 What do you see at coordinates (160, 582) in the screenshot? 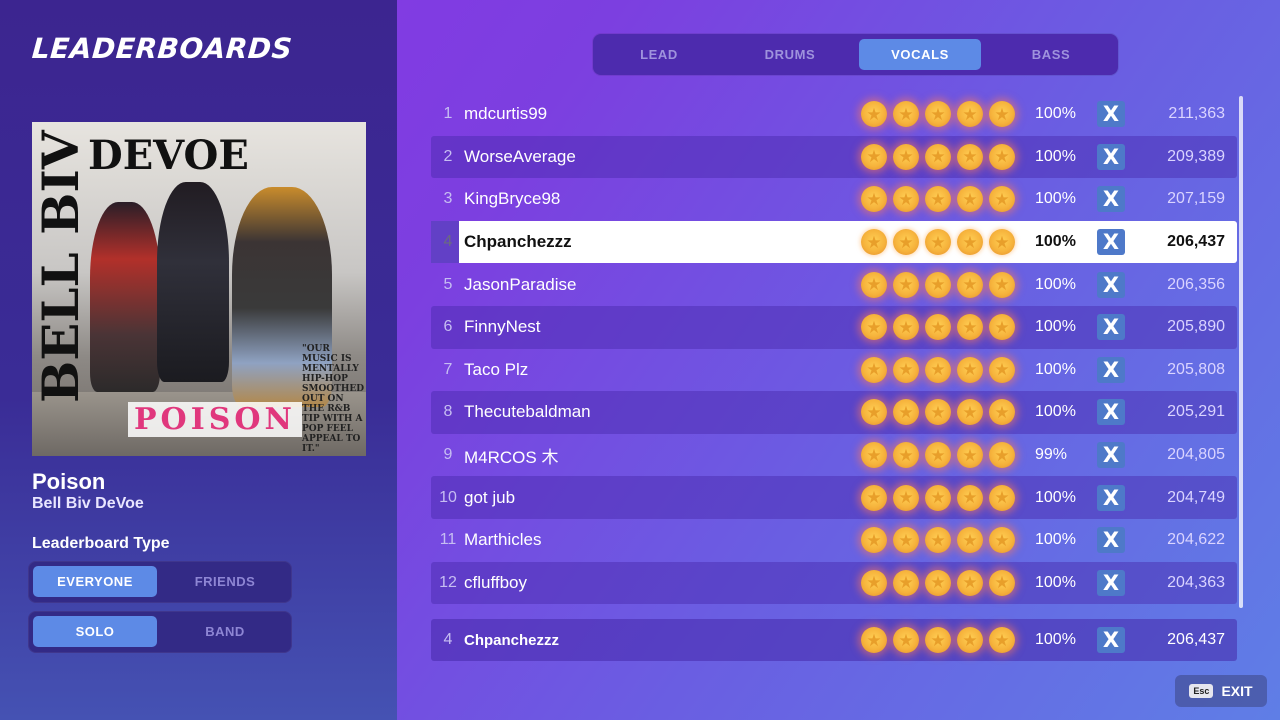
I see `scope-toggle: EVERYONE FRIENDS` at bounding box center [160, 582].